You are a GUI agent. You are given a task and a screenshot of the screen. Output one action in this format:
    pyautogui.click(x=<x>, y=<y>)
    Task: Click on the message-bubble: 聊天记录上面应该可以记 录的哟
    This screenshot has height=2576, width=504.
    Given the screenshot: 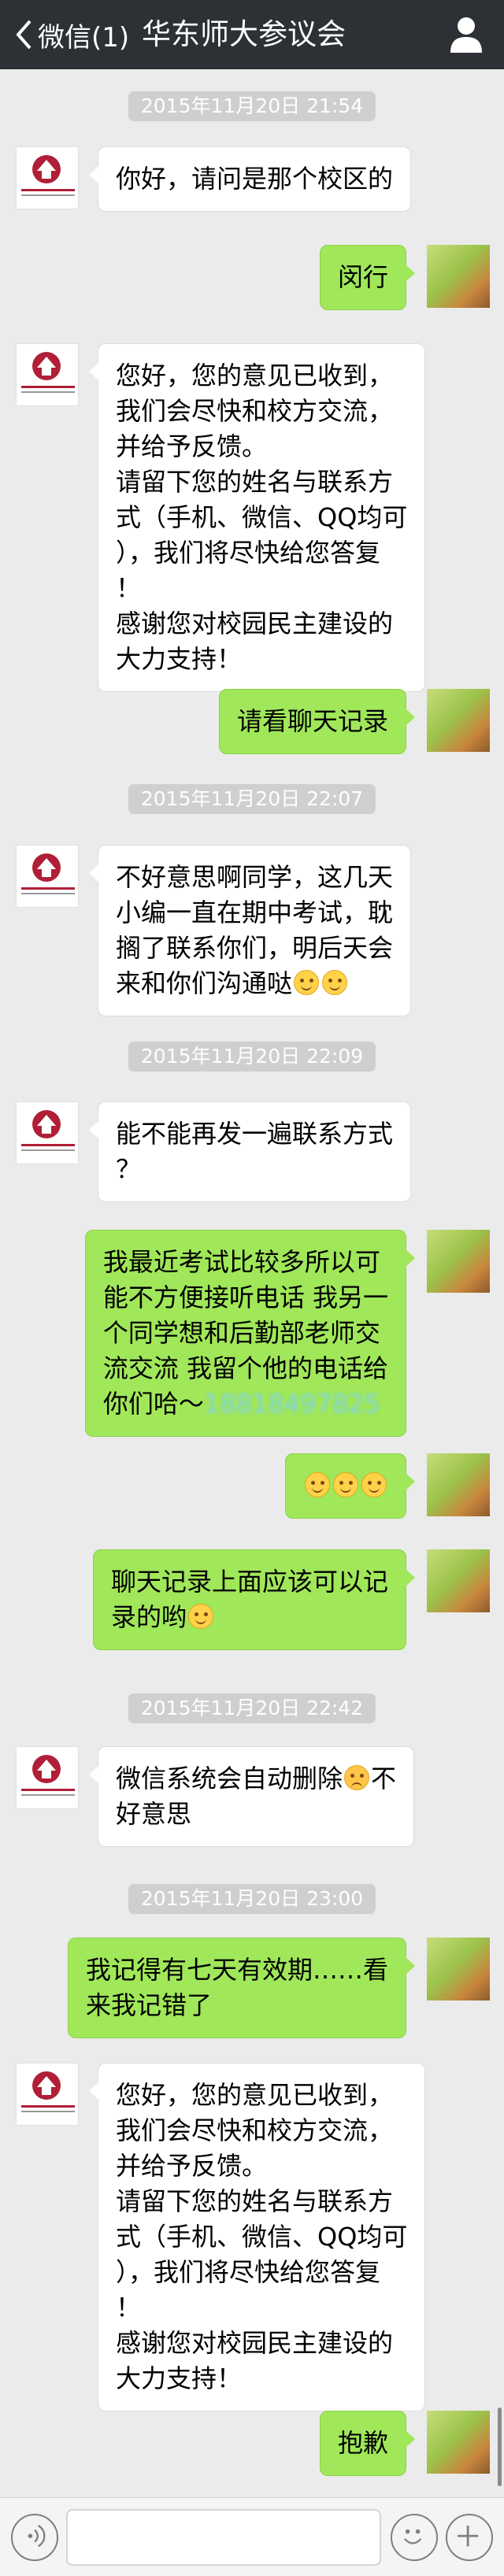 What is the action you would take?
    pyautogui.click(x=254, y=1599)
    